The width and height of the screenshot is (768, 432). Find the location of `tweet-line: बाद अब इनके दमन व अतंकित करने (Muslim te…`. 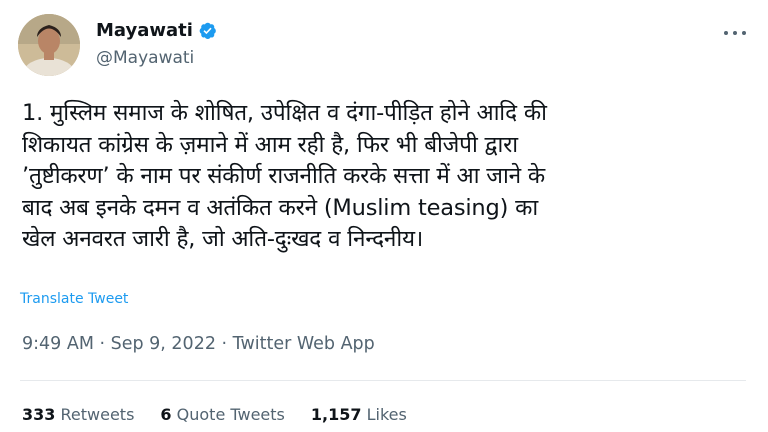

tweet-line: बाद अब इनके दमन व अतंकित करने (Muslim te… is located at coordinates (280, 207).